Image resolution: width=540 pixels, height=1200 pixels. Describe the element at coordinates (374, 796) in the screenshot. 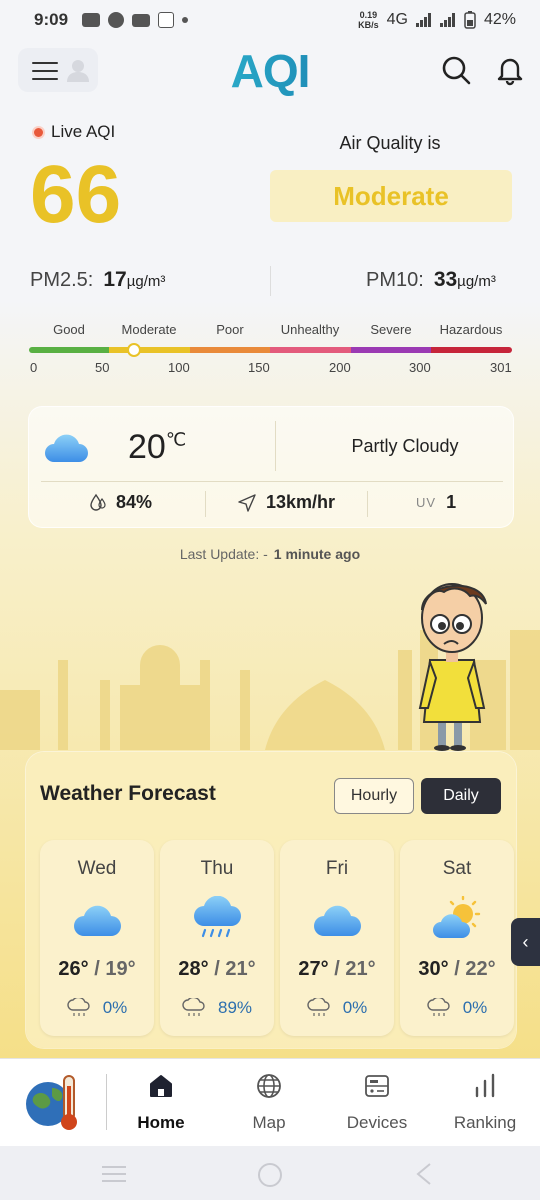

I see `hourly-toggle-button: Hourly` at that location.